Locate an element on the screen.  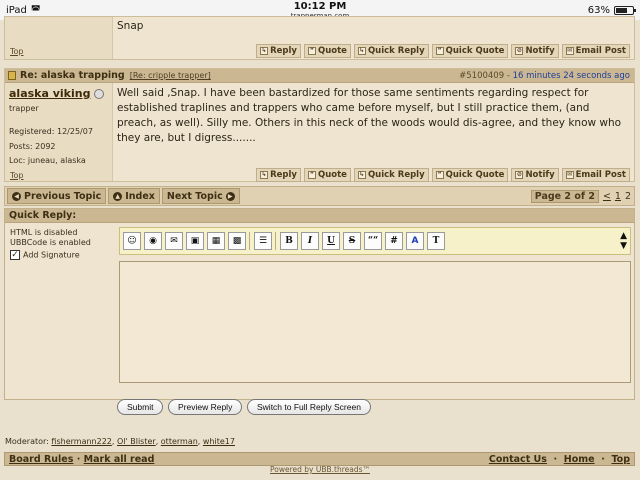
previous-topic-button: ◀ Previous Topic is located at coordinates (57, 196).